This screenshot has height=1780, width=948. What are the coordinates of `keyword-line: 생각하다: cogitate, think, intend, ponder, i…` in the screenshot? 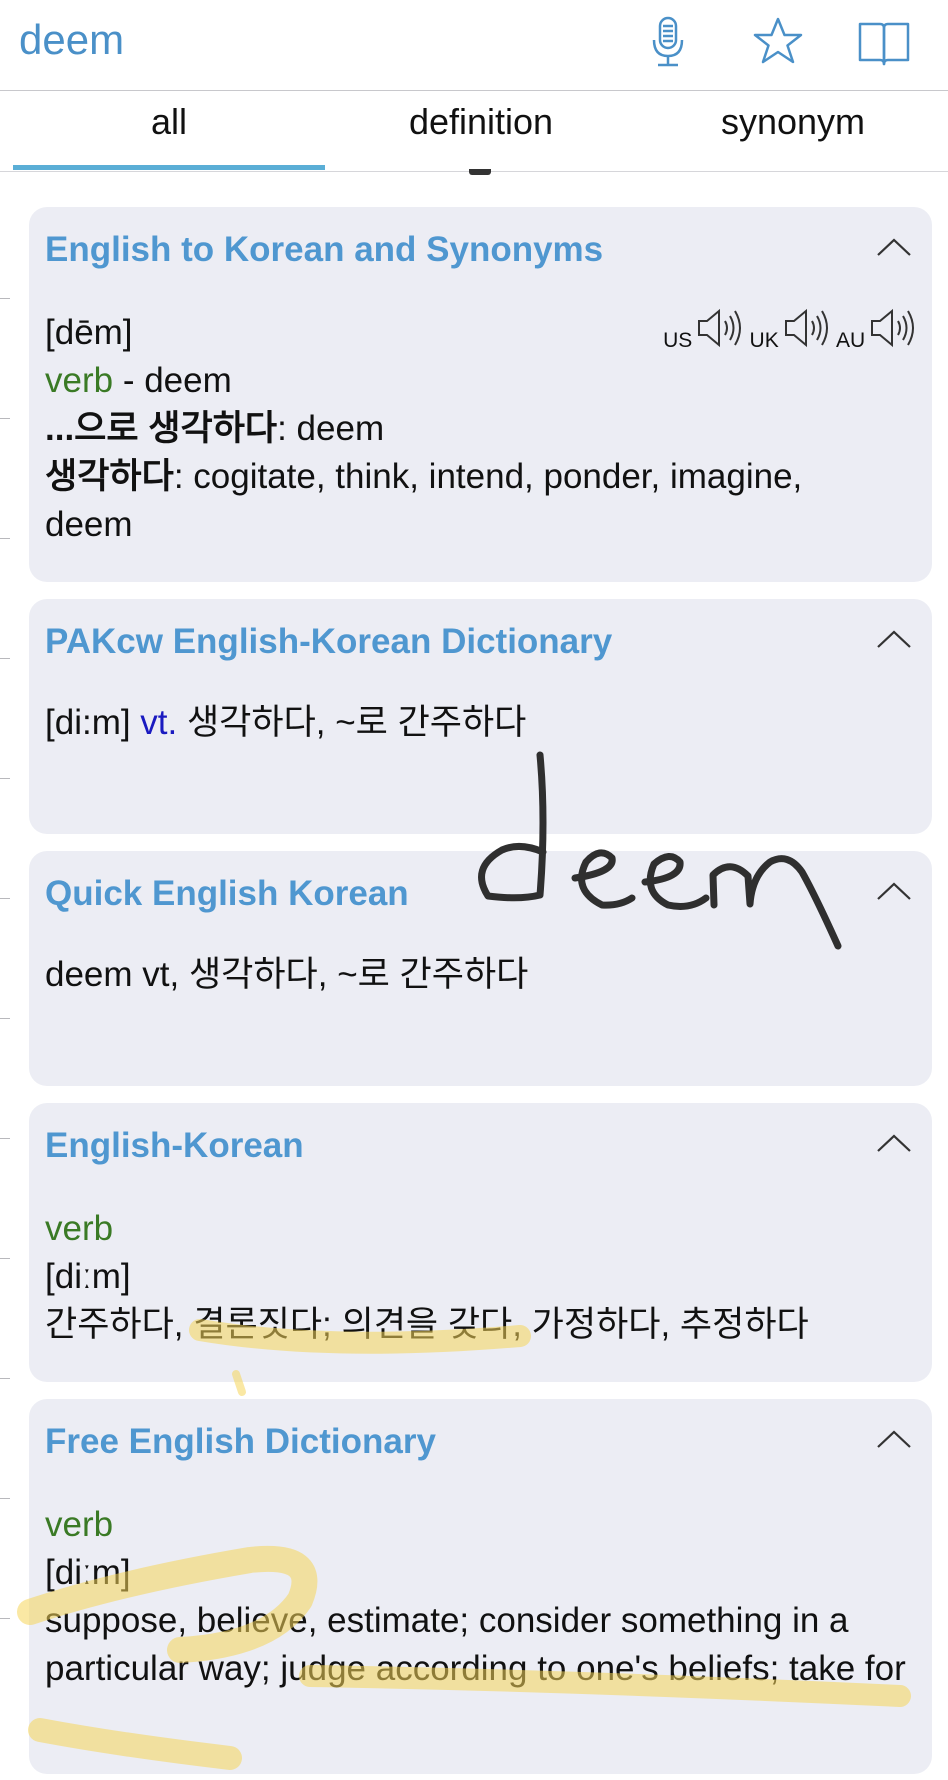 It's located at (470, 501).